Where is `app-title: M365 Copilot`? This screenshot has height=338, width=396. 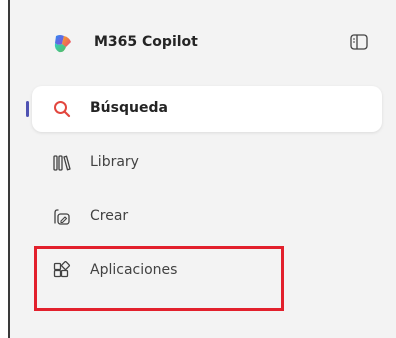
app-title: M365 Copilot is located at coordinates (146, 42).